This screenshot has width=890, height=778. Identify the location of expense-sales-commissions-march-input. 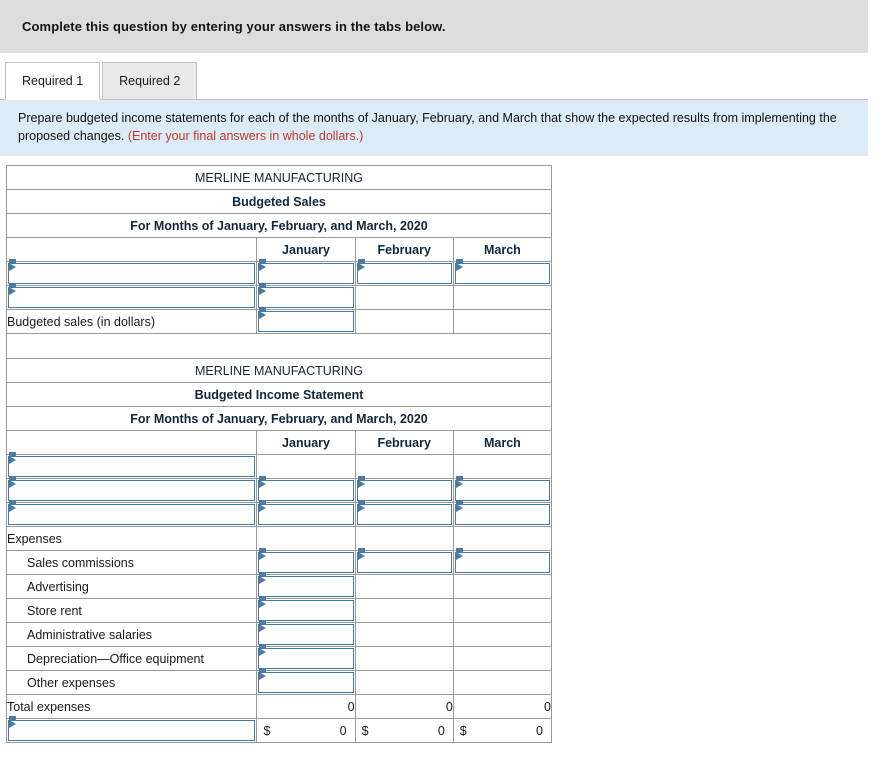
(502, 560).